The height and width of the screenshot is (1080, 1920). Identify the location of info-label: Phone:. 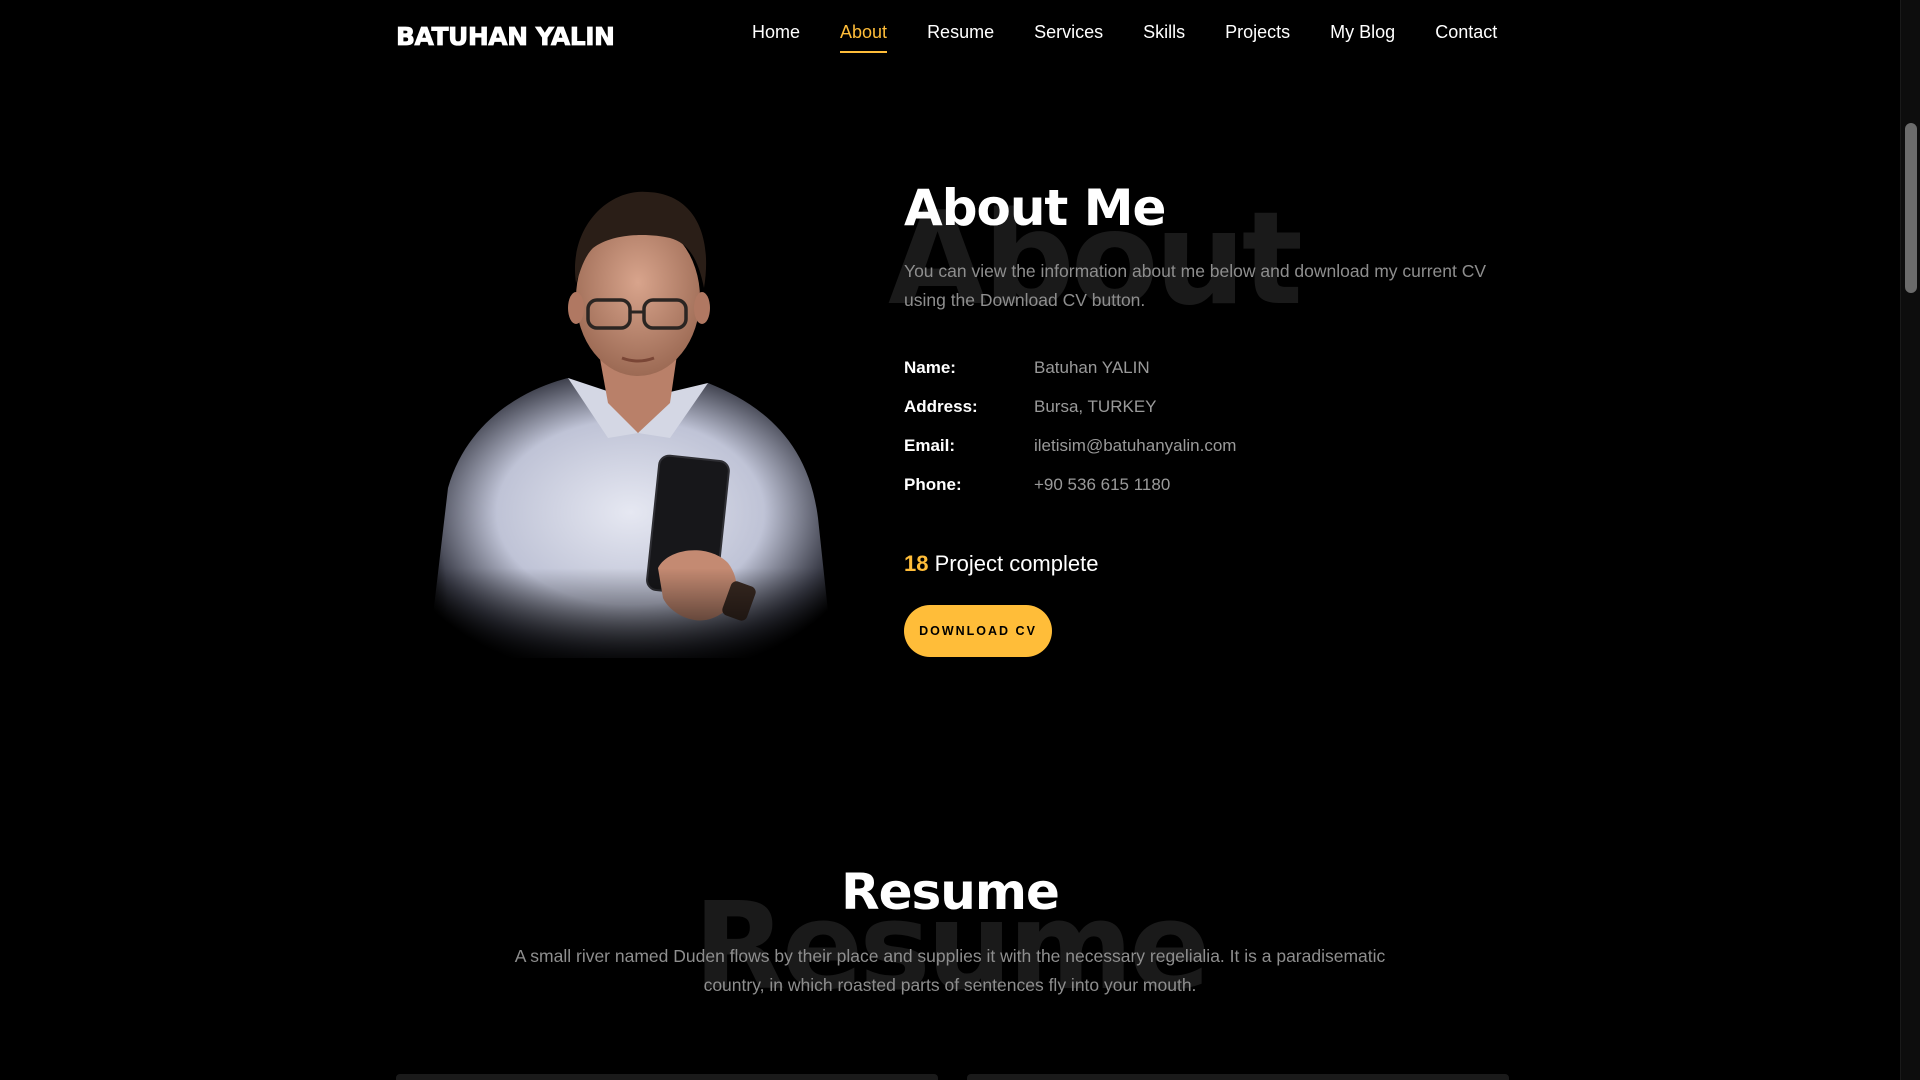
(933, 484).